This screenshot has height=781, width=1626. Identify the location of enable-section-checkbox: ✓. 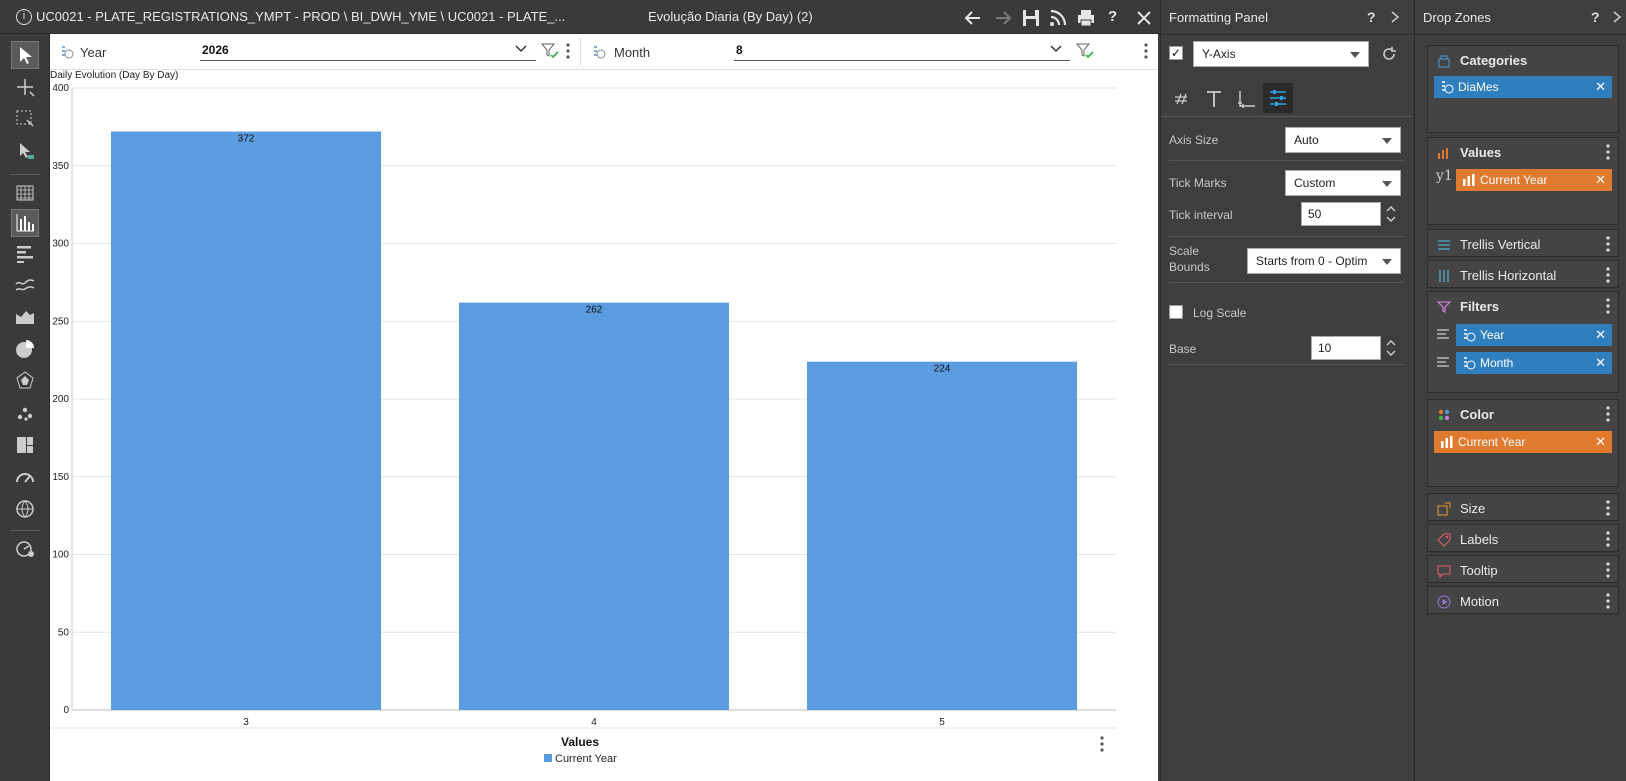
(1176, 53).